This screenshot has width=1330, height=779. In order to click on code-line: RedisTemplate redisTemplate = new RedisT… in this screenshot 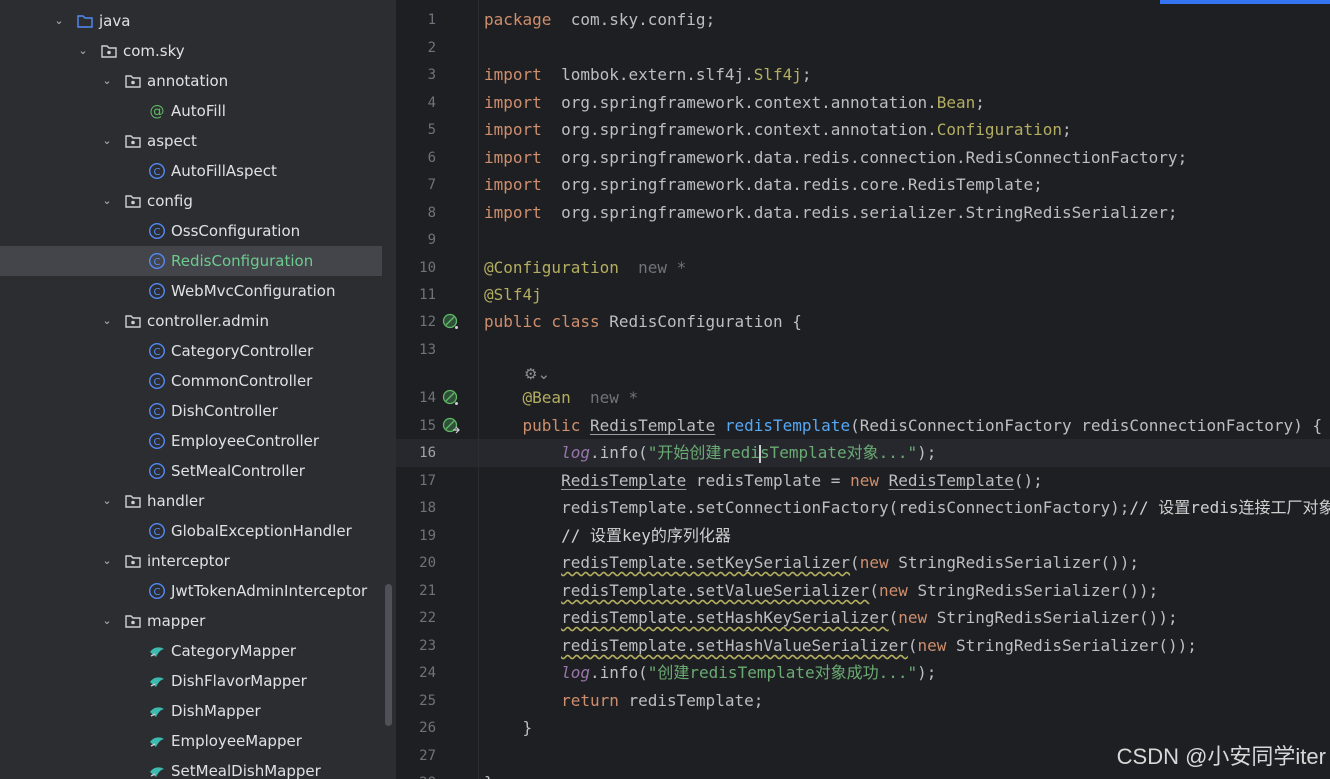, I will do `click(763, 481)`.